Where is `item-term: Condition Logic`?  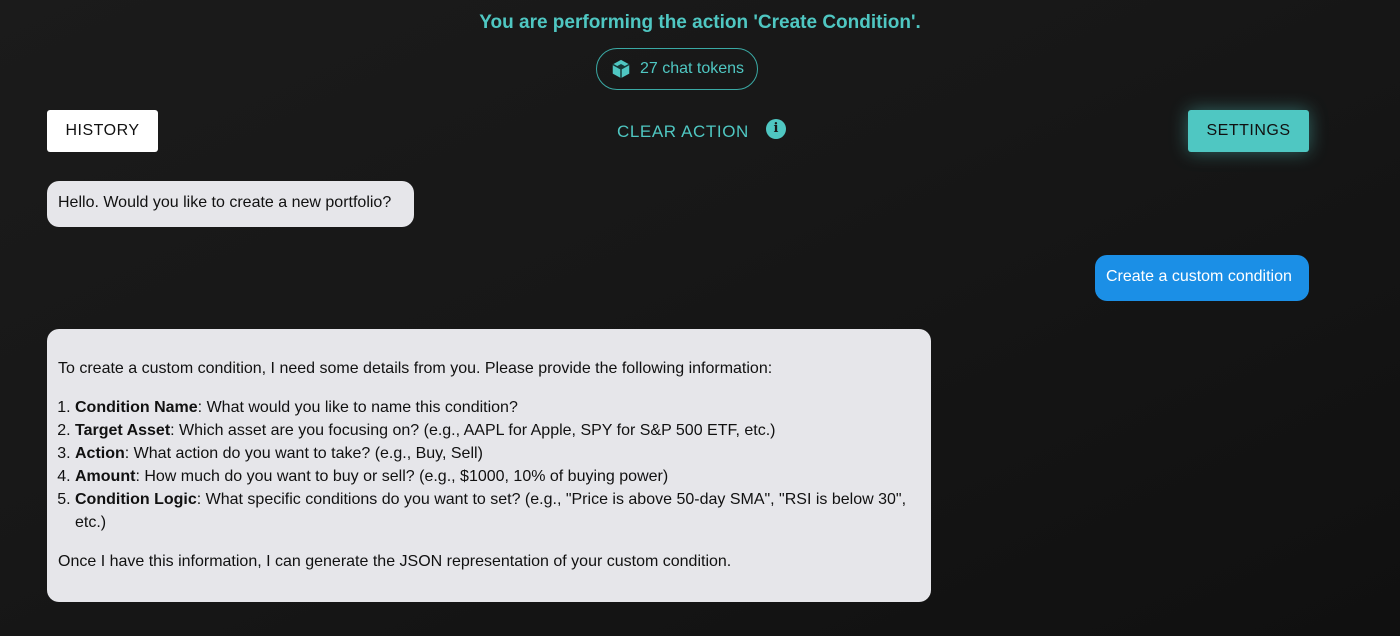 item-term: Condition Logic is located at coordinates (136, 499).